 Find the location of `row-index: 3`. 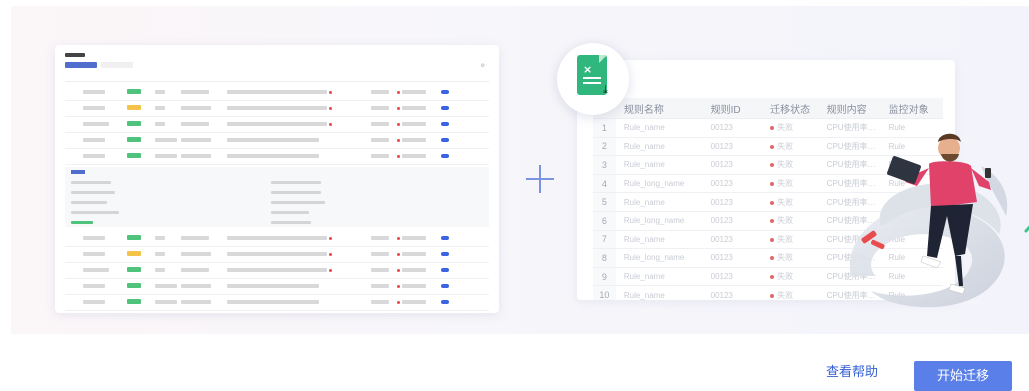

row-index: 3 is located at coordinates (604, 165).